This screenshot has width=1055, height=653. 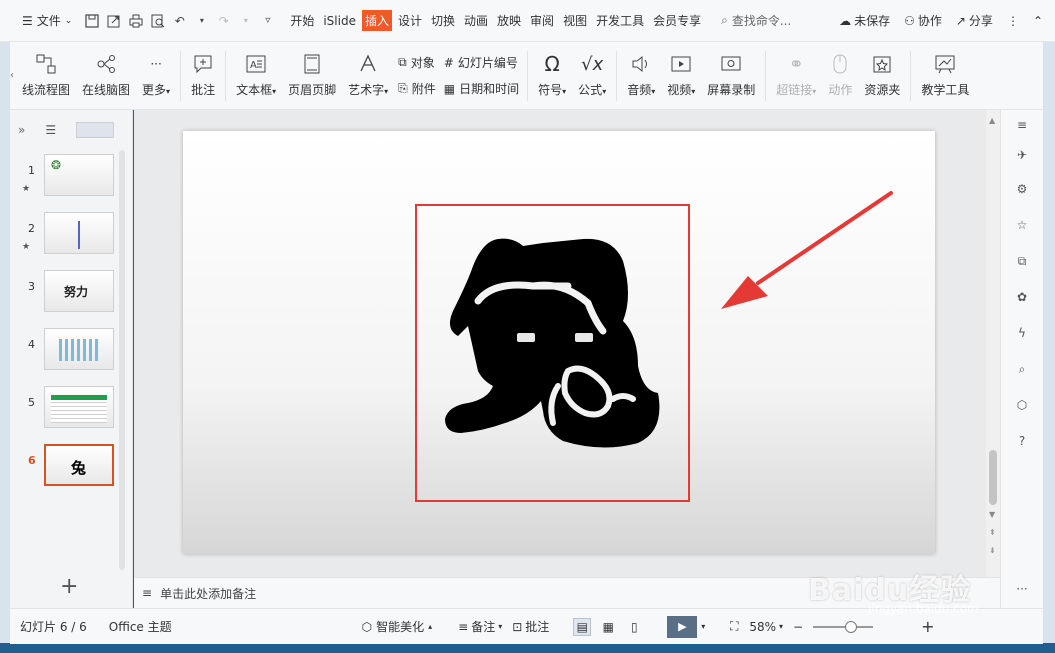 What do you see at coordinates (69, 293) in the screenshot?
I see `slide-thumbnail-3: 3 努力` at bounding box center [69, 293].